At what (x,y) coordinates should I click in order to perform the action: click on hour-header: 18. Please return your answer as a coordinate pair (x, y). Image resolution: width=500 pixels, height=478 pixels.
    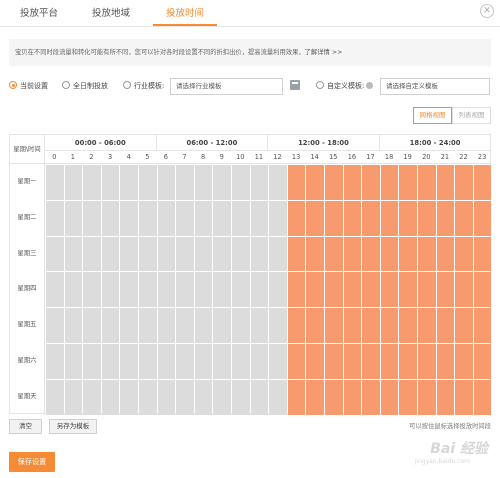
    Looking at the image, I should click on (389, 157).